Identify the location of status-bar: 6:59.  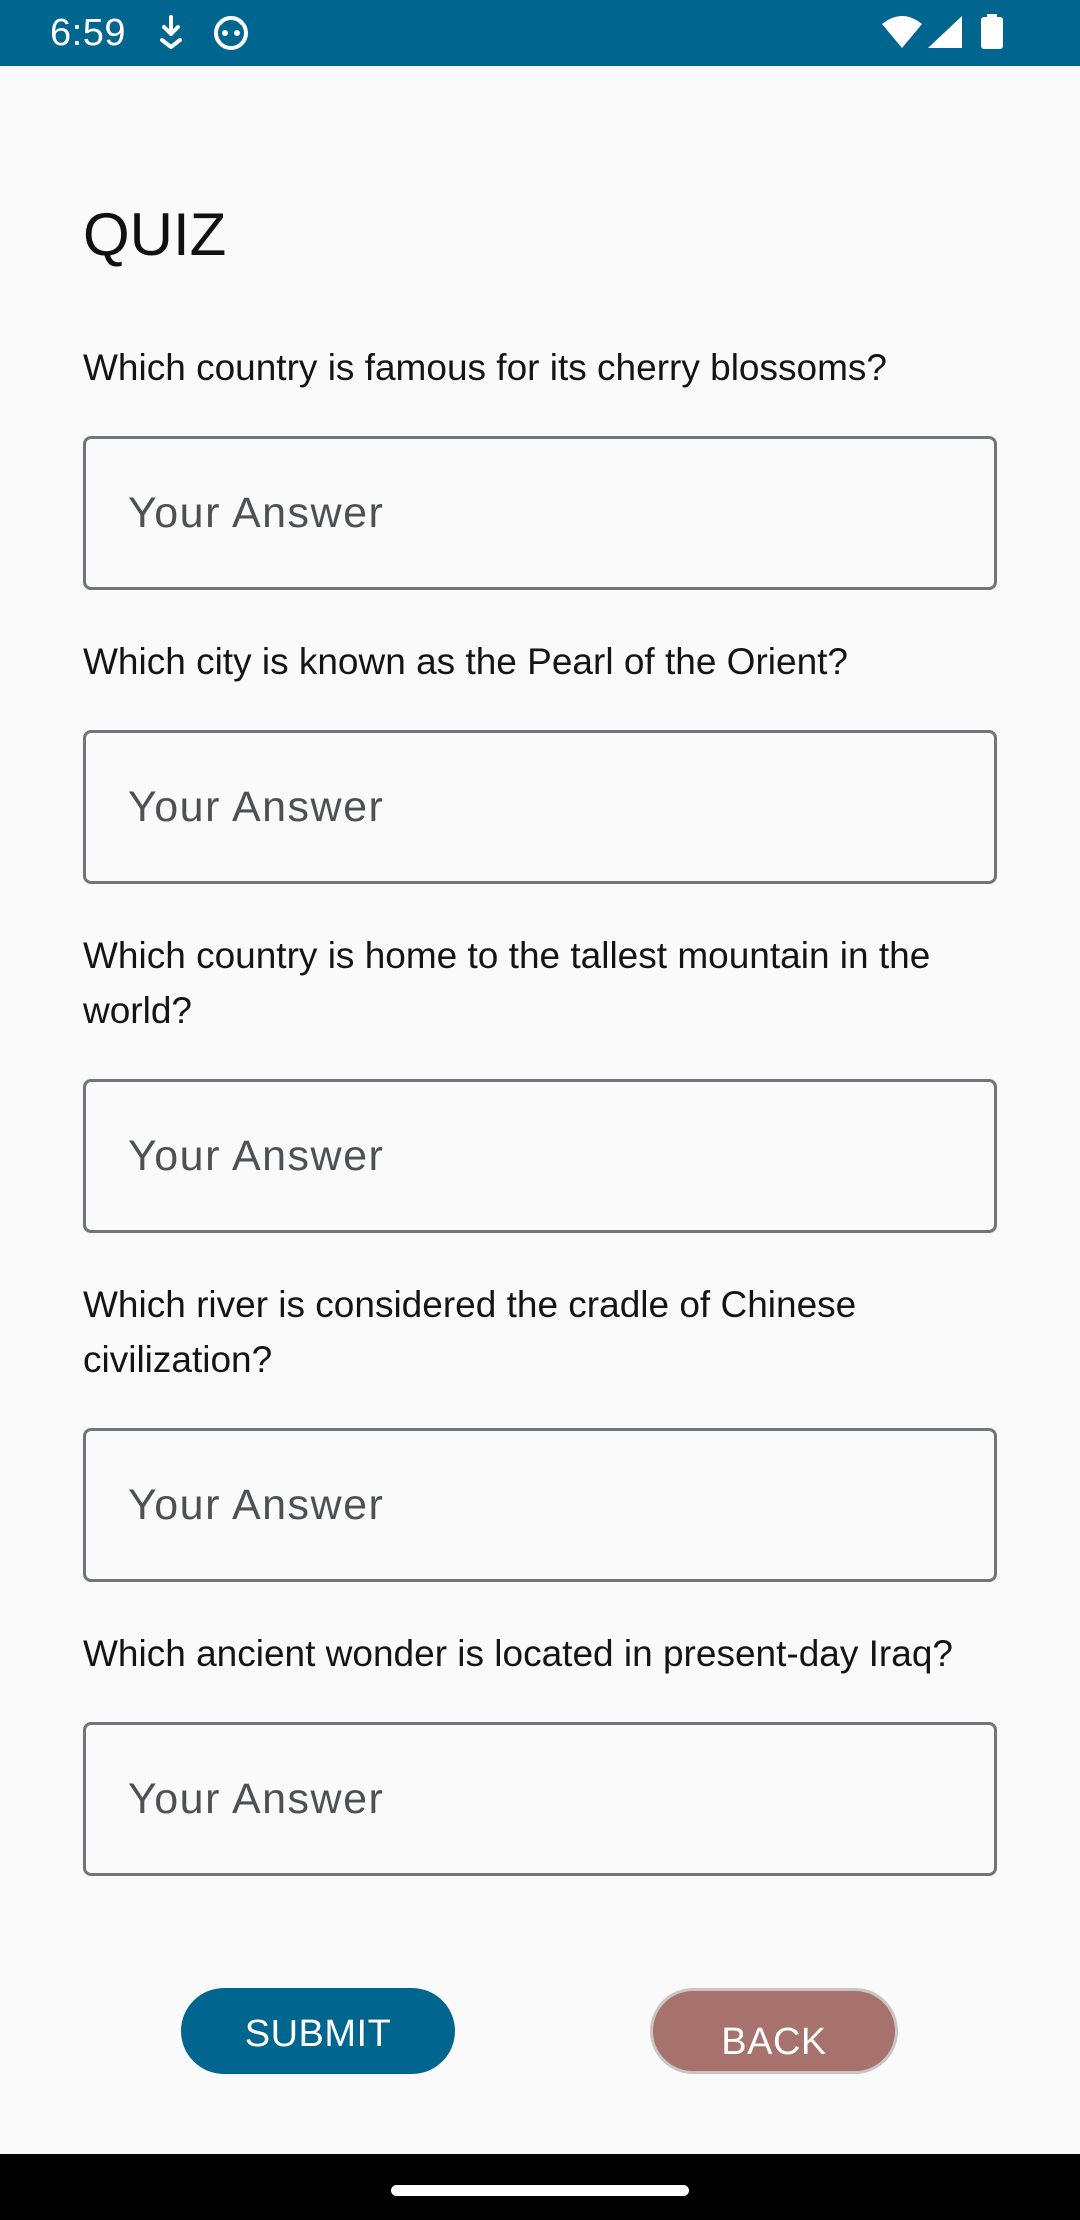
(540, 33).